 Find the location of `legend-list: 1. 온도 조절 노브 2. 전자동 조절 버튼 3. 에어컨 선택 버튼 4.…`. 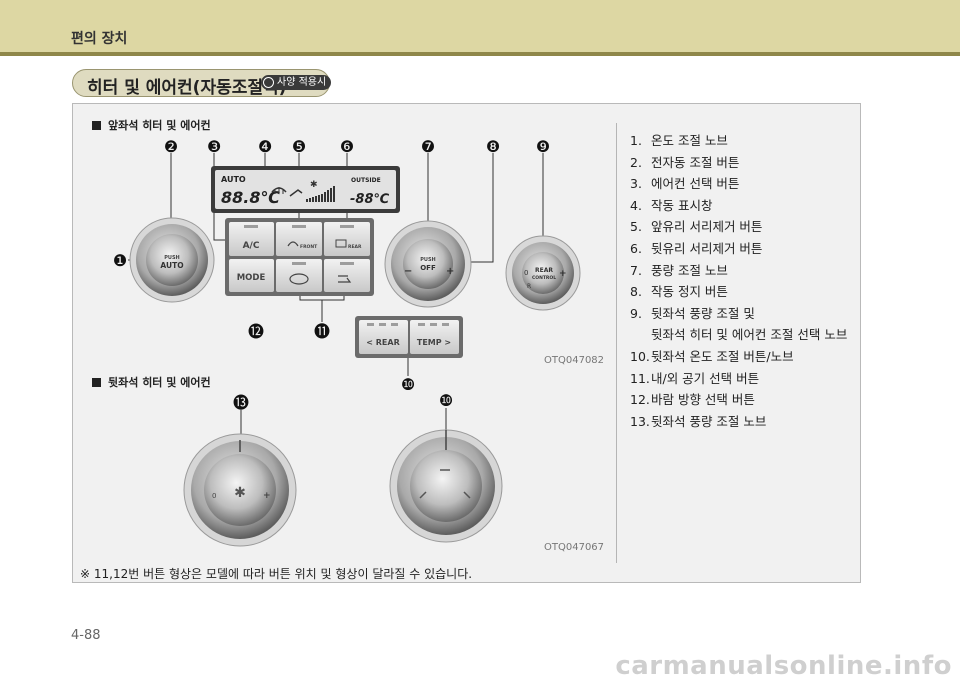

legend-list: 1. 온도 조절 노브 2. 전자동 조절 버튼 3. 에어컨 선택 버튼 4.… is located at coordinates (742, 281).